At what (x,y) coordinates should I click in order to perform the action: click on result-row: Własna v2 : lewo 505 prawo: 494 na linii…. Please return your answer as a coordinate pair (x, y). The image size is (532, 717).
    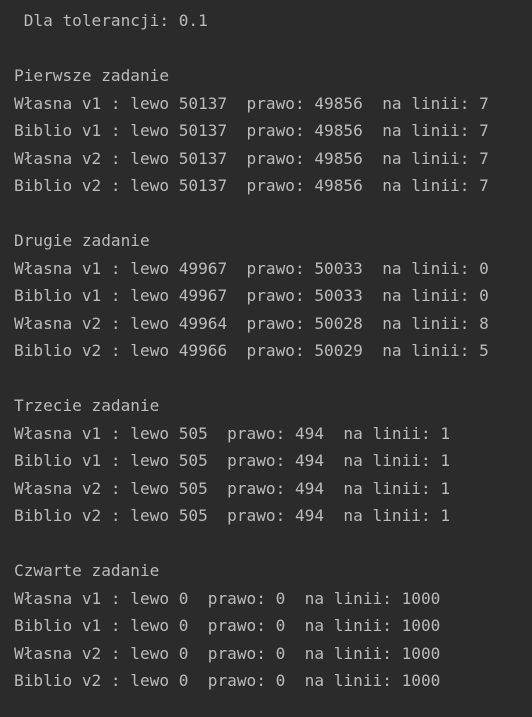
    Looking at the image, I should click on (232, 488).